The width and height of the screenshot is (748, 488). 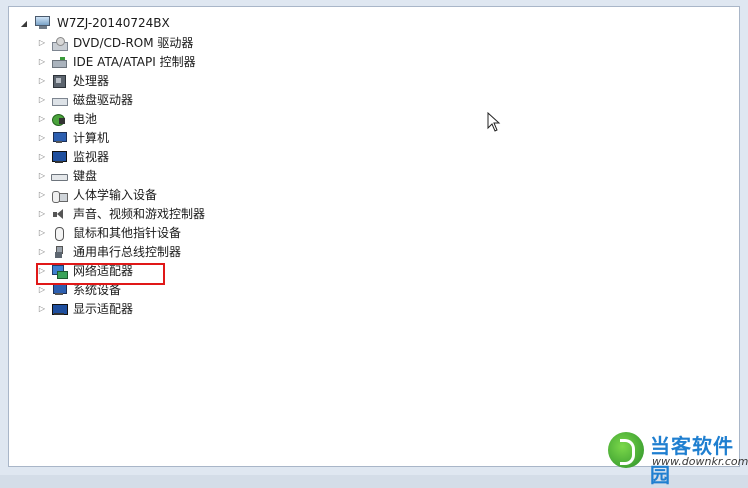 I want to click on monitor-icon, so click(x=59, y=157).